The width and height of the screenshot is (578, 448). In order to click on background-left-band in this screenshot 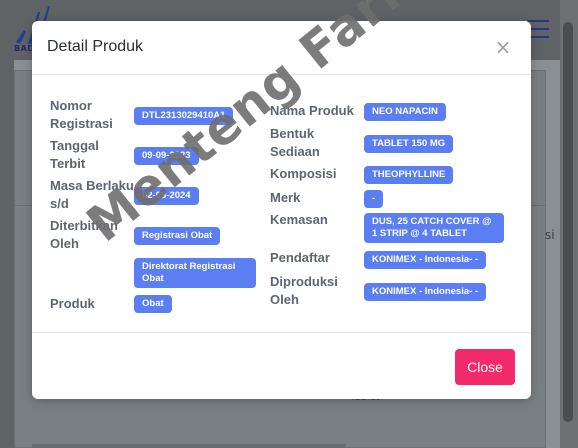, I will do `click(7, 254)`.